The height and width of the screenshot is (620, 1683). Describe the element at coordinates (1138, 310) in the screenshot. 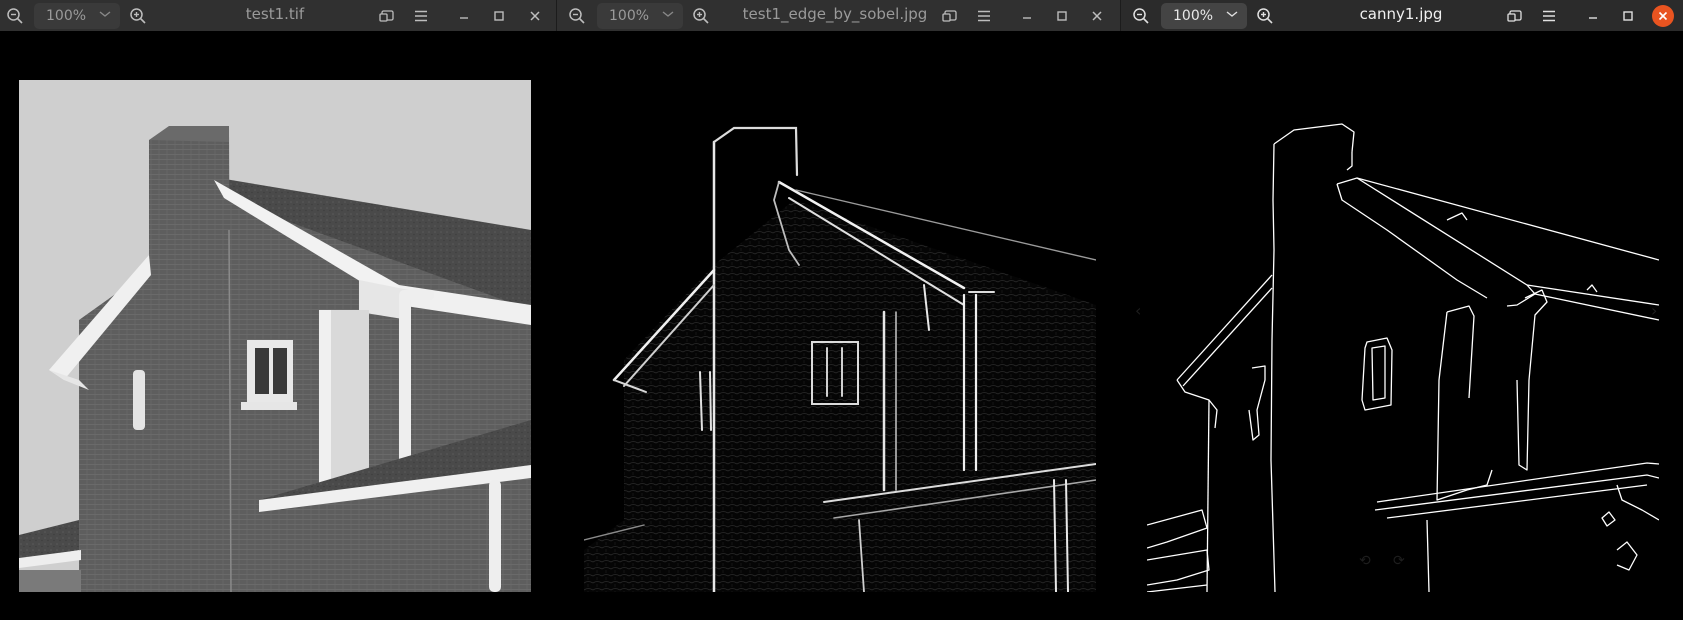

I see `previous-image-icon: ‹` at that location.